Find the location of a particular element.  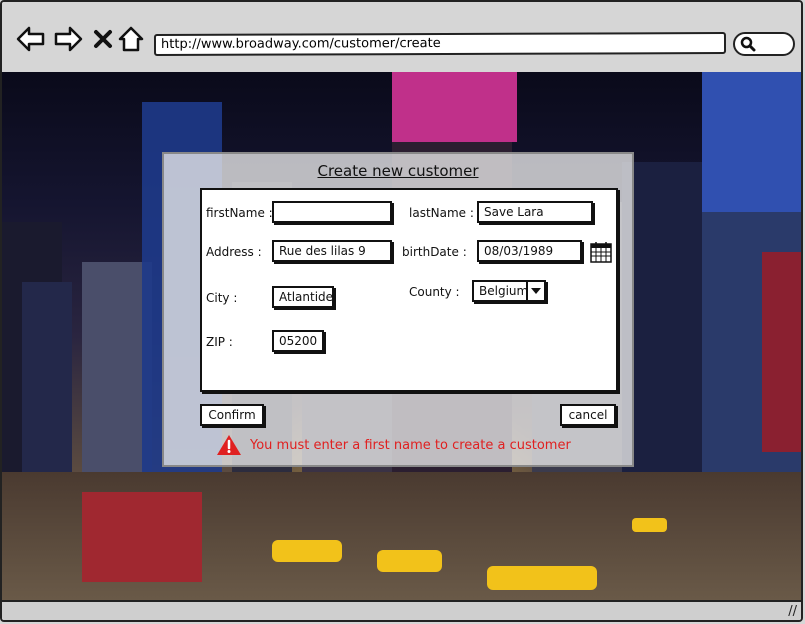

chevron-down-icon is located at coordinates (535, 291).